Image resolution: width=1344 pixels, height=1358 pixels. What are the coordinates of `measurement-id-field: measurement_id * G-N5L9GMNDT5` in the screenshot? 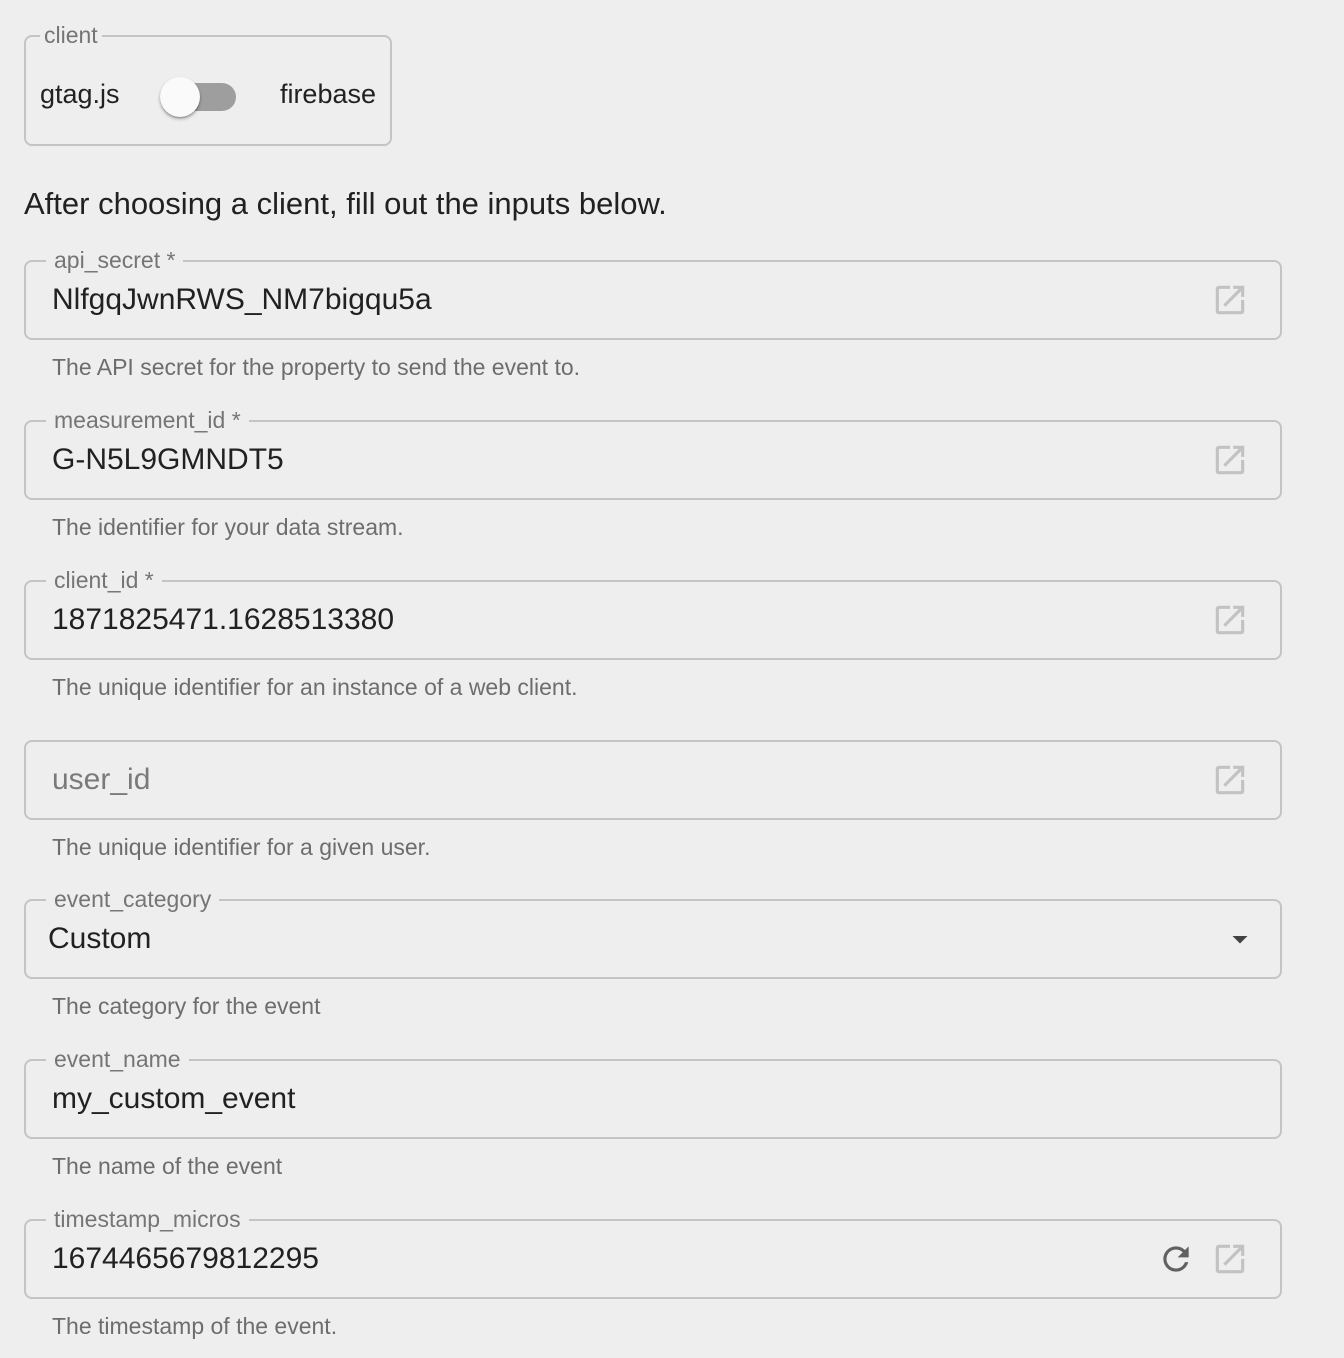 It's located at (653, 453).